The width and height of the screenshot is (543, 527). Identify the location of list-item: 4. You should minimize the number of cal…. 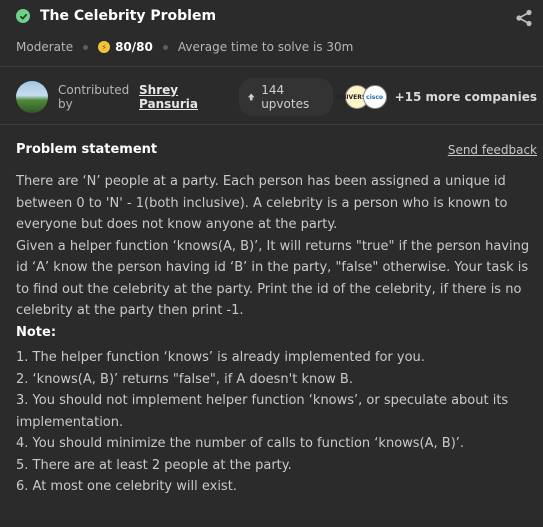
(240, 443).